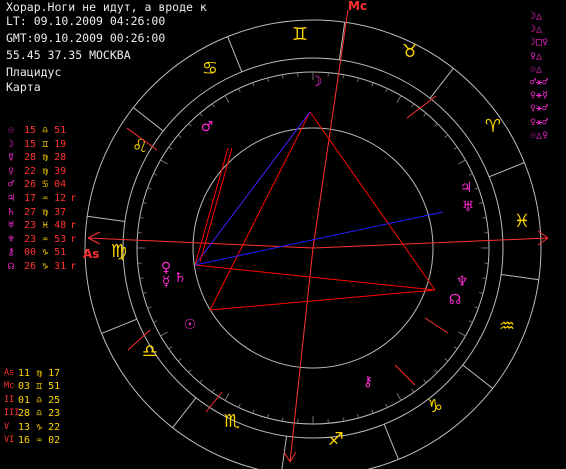 This screenshot has width=566, height=469. Describe the element at coordinates (30, 198) in the screenshot. I see `planet-degree: 17` at that location.